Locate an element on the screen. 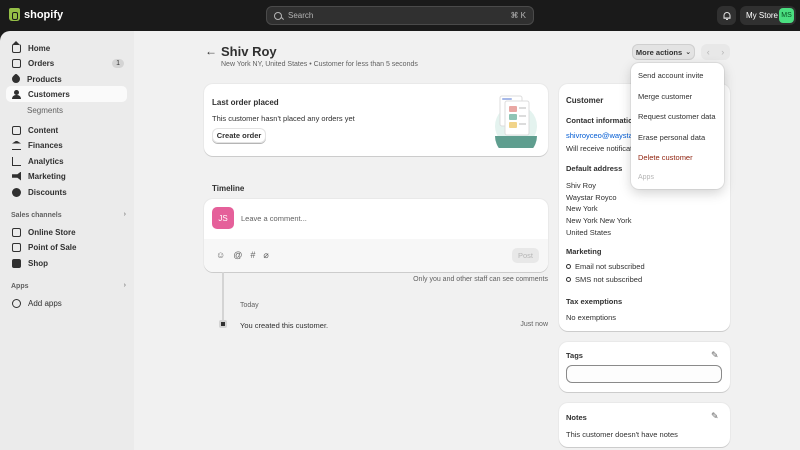 This screenshot has width=800, height=450. tax-exemptions-title: Tax exemptions is located at coordinates (594, 301).